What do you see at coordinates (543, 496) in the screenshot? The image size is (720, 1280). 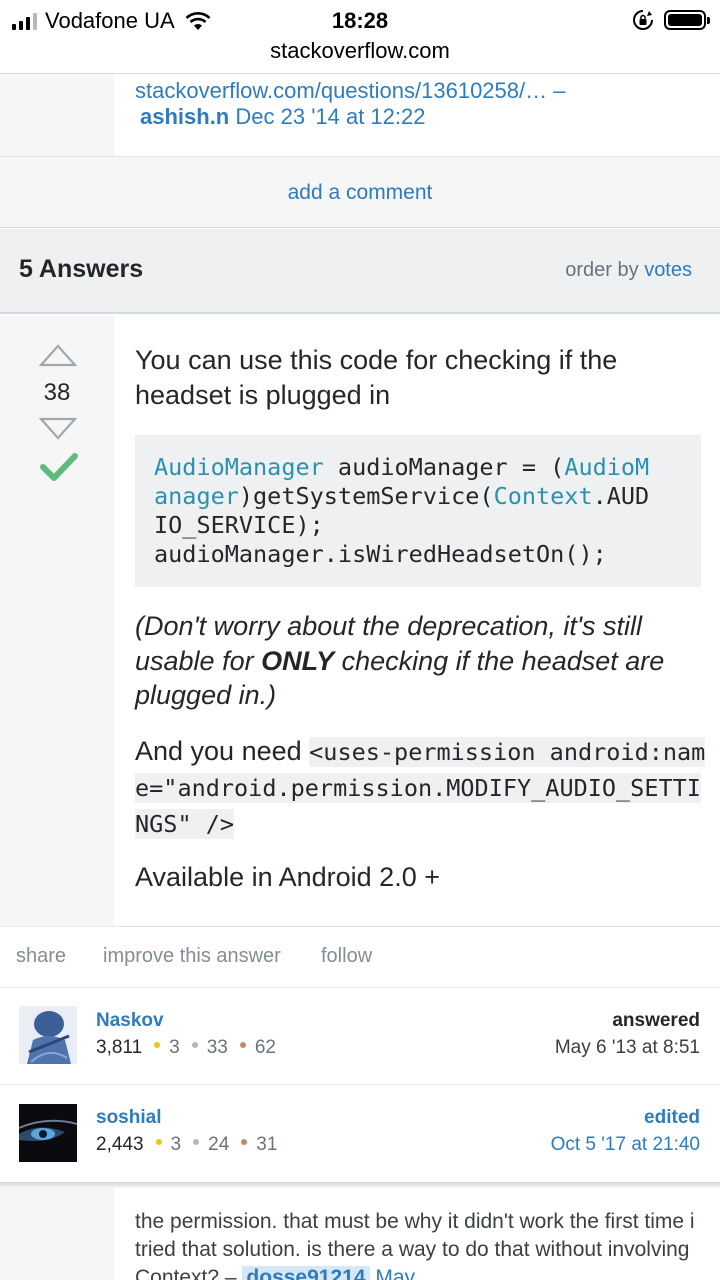 I see `code-token: Context` at bounding box center [543, 496].